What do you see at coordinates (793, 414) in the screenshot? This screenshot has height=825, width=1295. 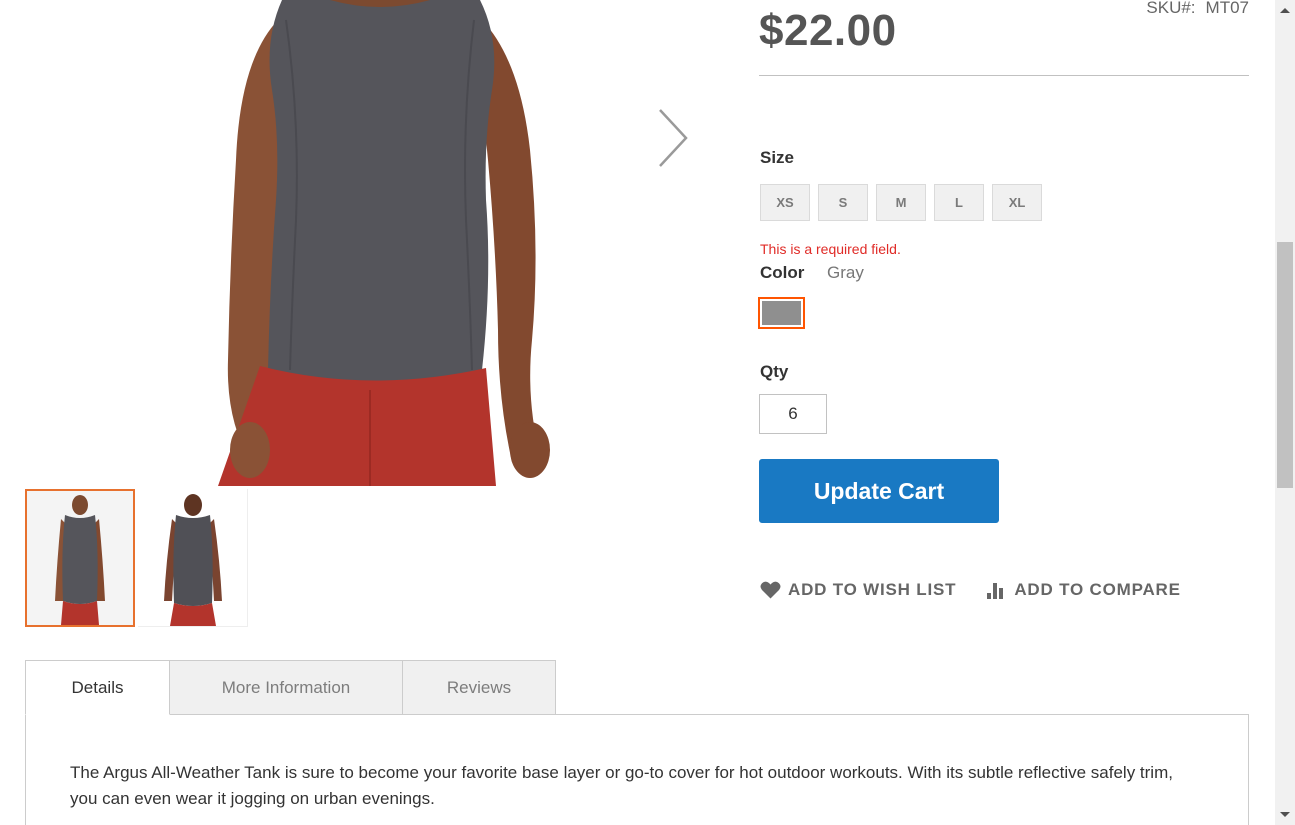 I see `qty-input` at bounding box center [793, 414].